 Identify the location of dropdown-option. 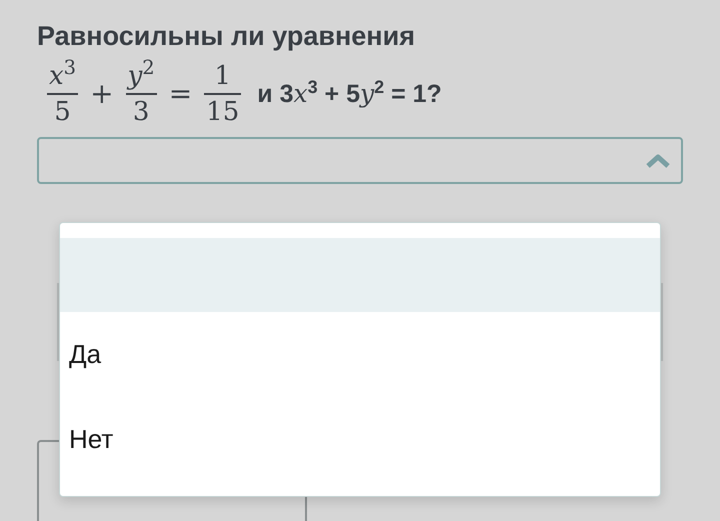
(360, 275).